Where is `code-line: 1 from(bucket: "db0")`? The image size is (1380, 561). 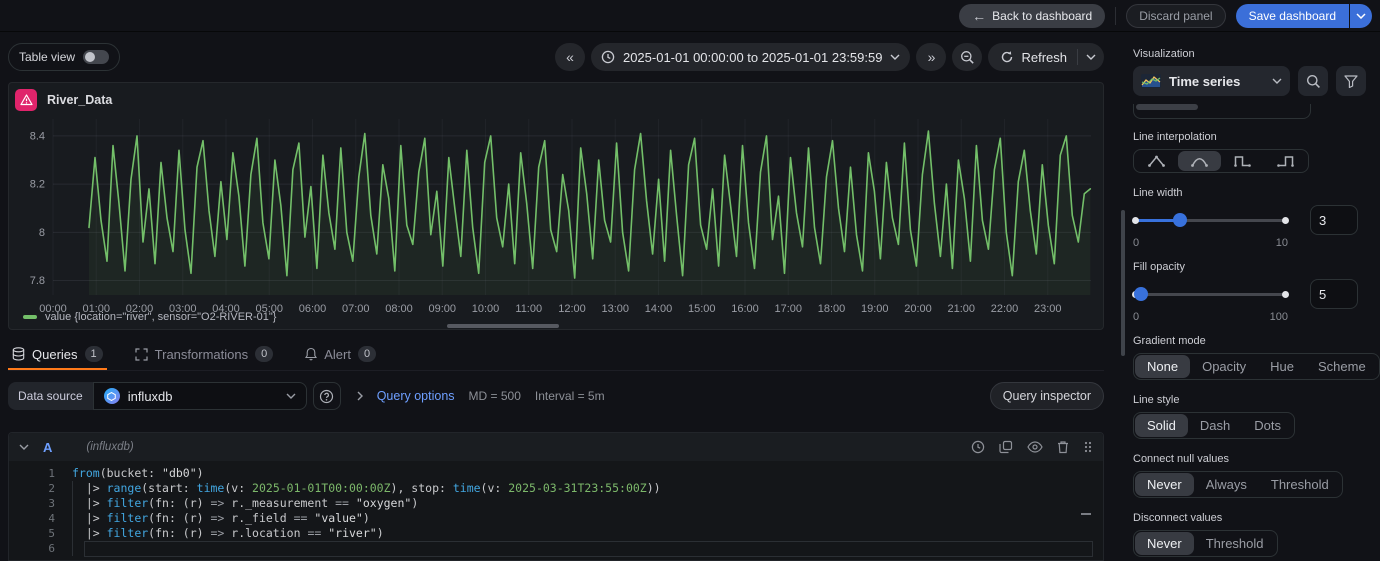
code-line: 1 from(bucket: "db0") is located at coordinates (566, 473).